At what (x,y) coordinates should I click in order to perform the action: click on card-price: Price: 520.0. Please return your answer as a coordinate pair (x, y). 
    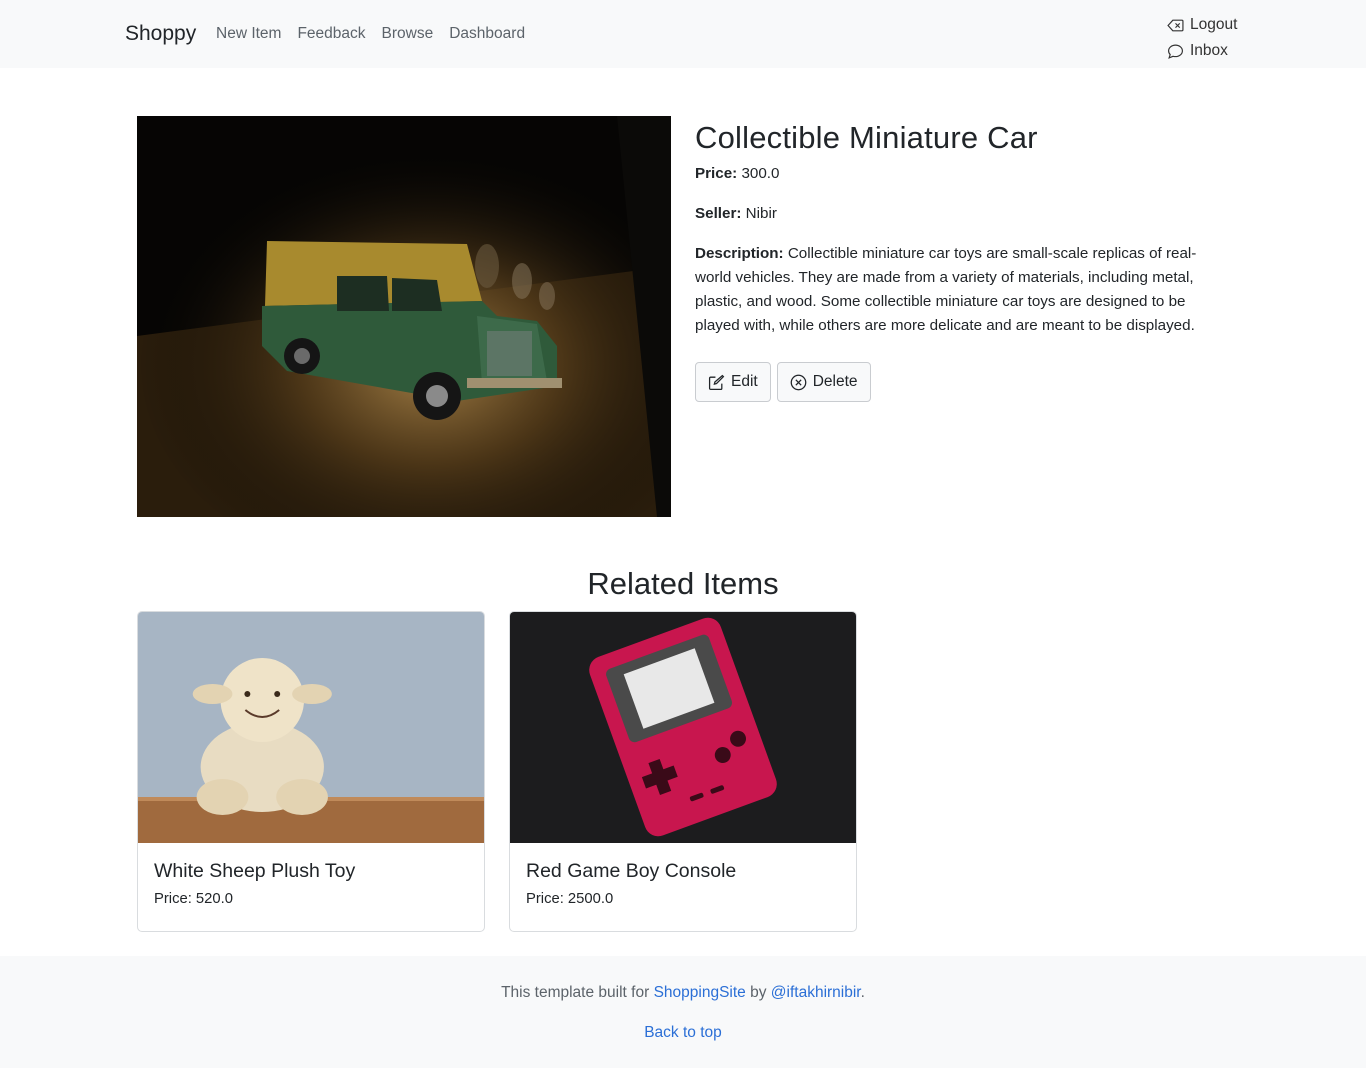
    Looking at the image, I should click on (193, 899).